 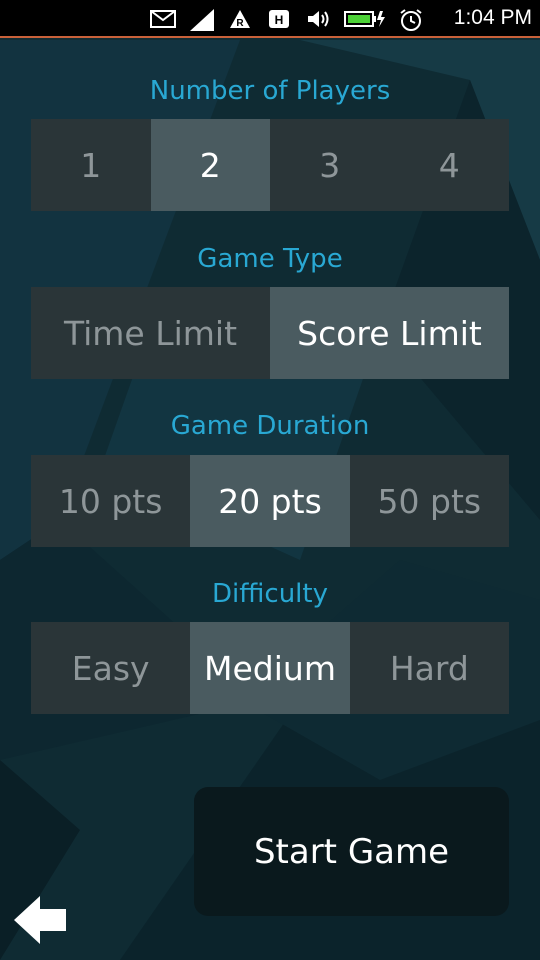 What do you see at coordinates (163, 19) in the screenshot?
I see `mail-icon` at bounding box center [163, 19].